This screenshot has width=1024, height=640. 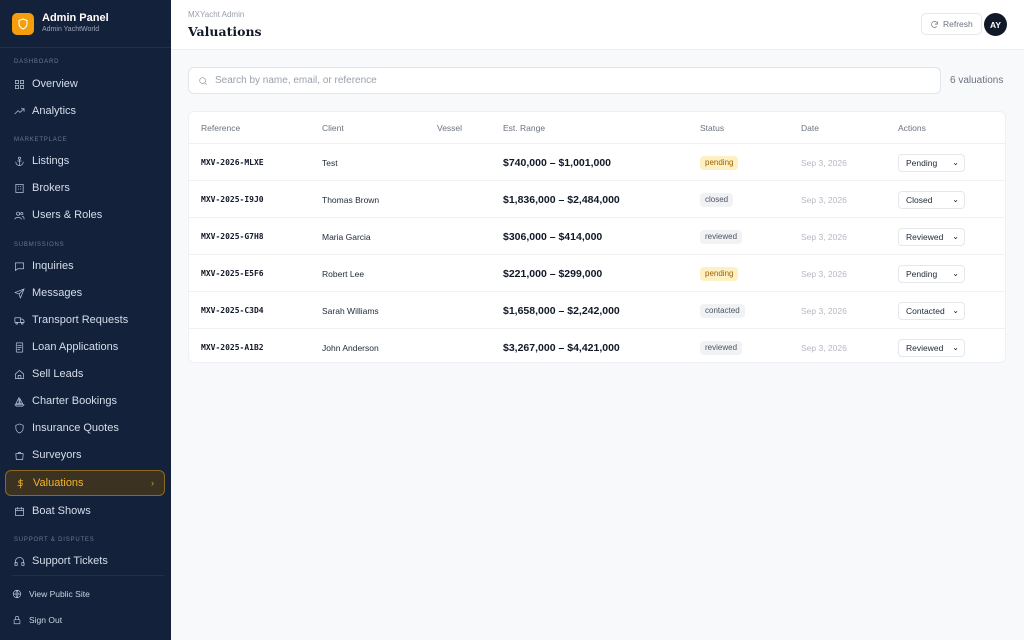 I want to click on search-input, so click(x=565, y=80).